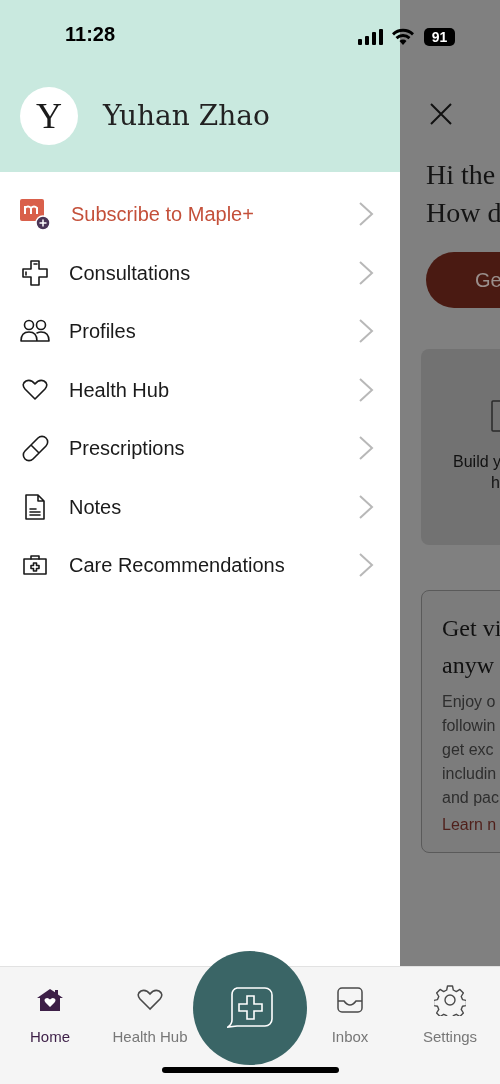  Describe the element at coordinates (471, 628) in the screenshot. I see `promo-title: Get vi` at that location.